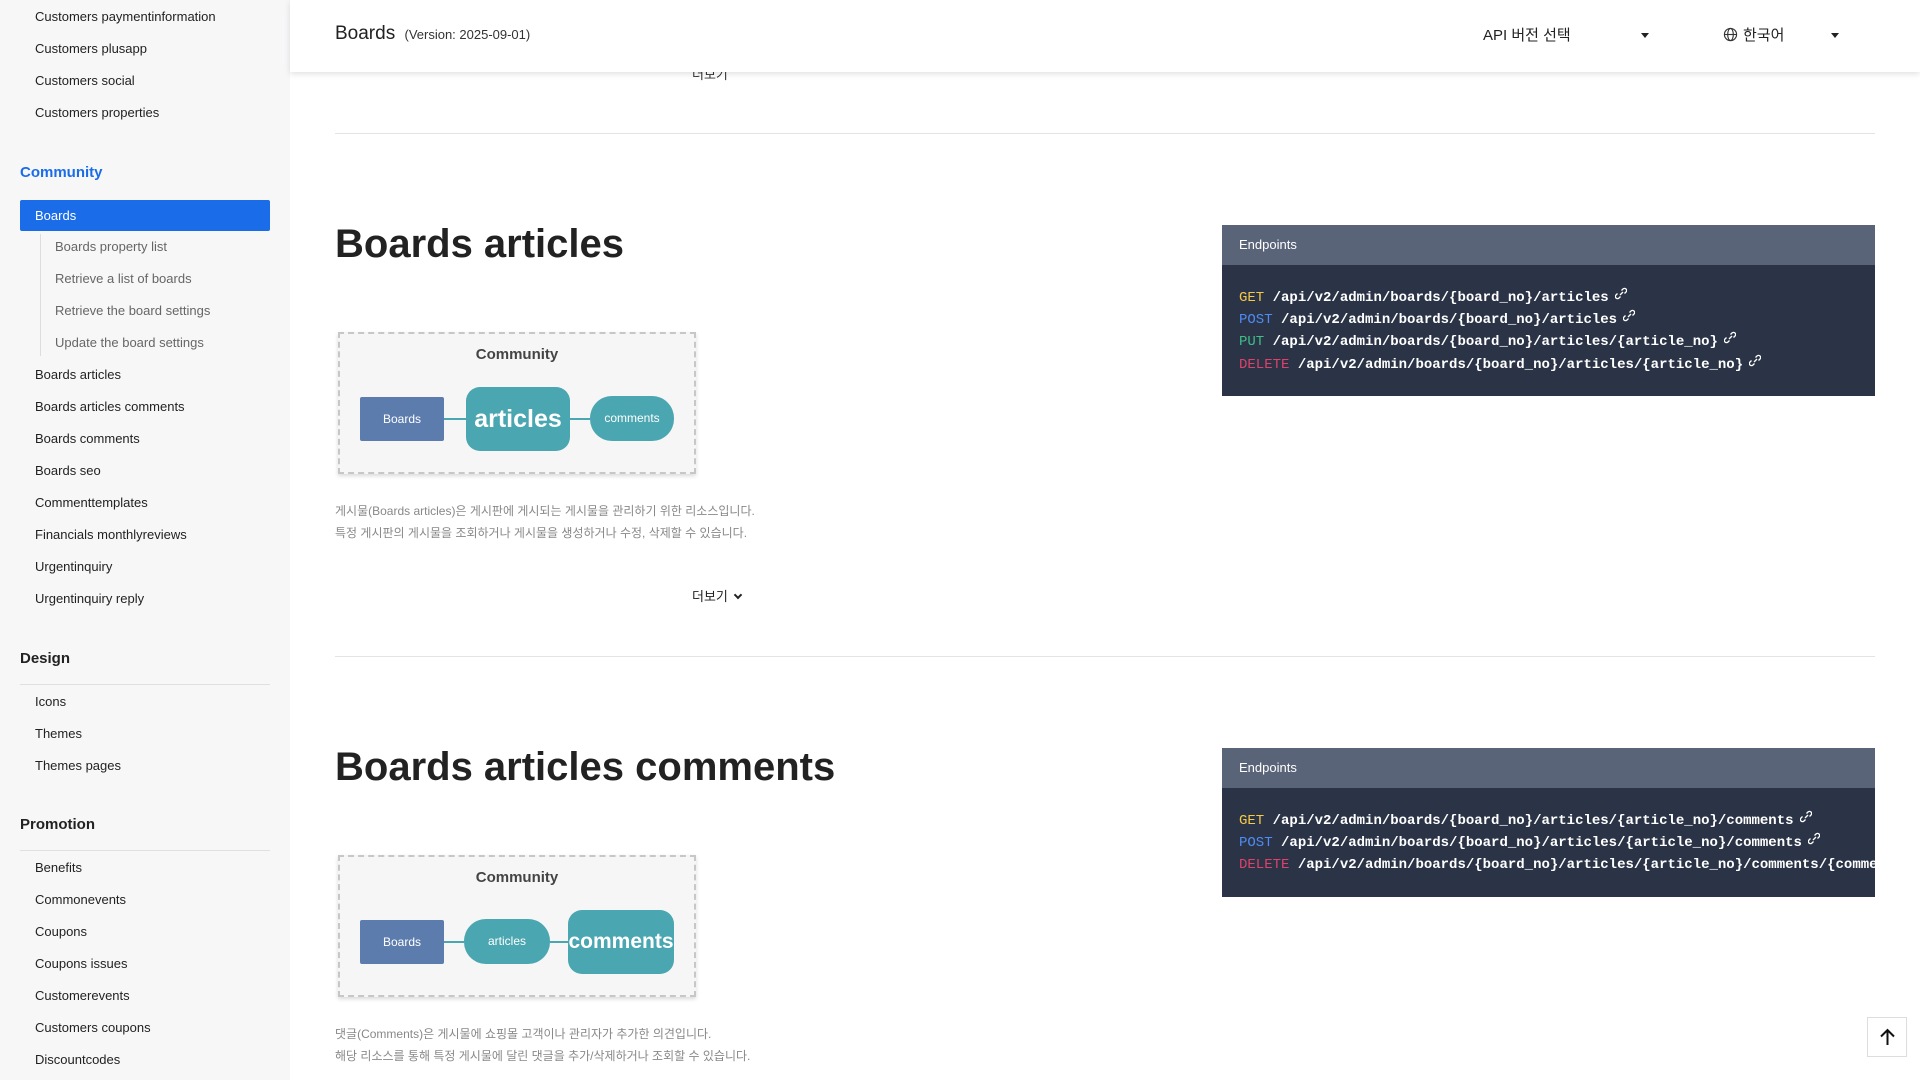  What do you see at coordinates (93, 1027) in the screenshot?
I see `sidebar-item-customers-coupons: Customers coupons` at bounding box center [93, 1027].